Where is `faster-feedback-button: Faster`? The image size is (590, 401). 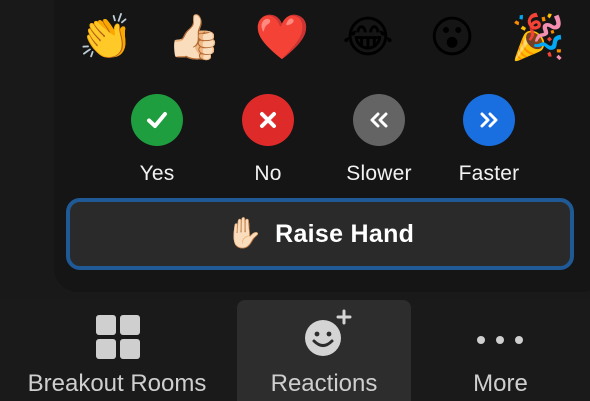
faster-feedback-button: Faster is located at coordinates (489, 140).